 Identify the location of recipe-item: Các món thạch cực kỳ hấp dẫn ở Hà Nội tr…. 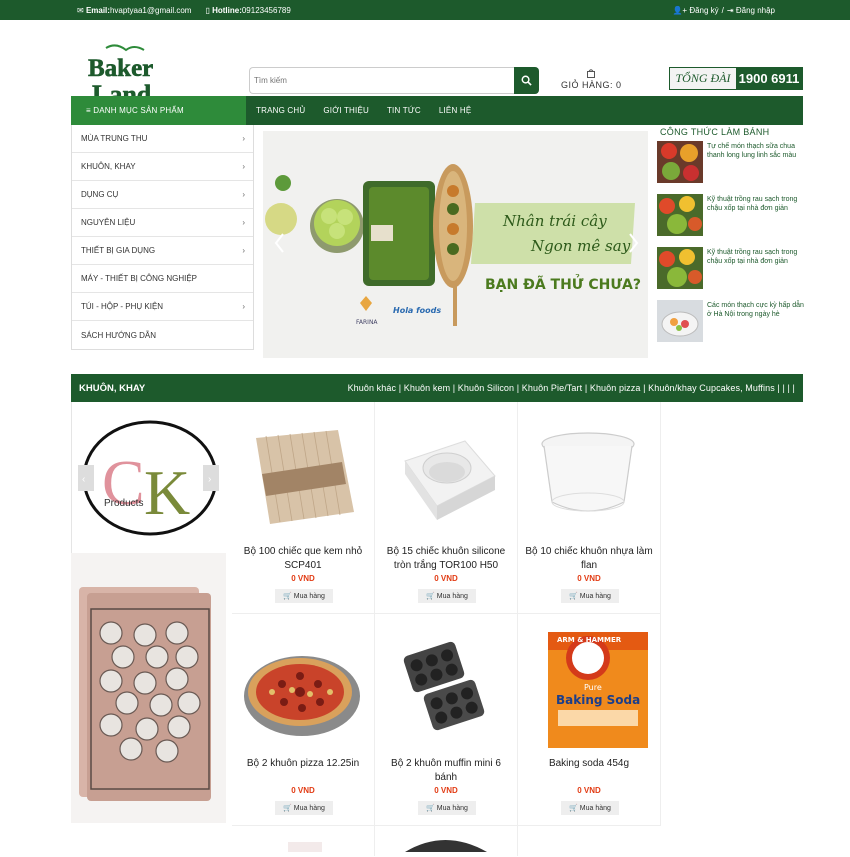
(732, 321).